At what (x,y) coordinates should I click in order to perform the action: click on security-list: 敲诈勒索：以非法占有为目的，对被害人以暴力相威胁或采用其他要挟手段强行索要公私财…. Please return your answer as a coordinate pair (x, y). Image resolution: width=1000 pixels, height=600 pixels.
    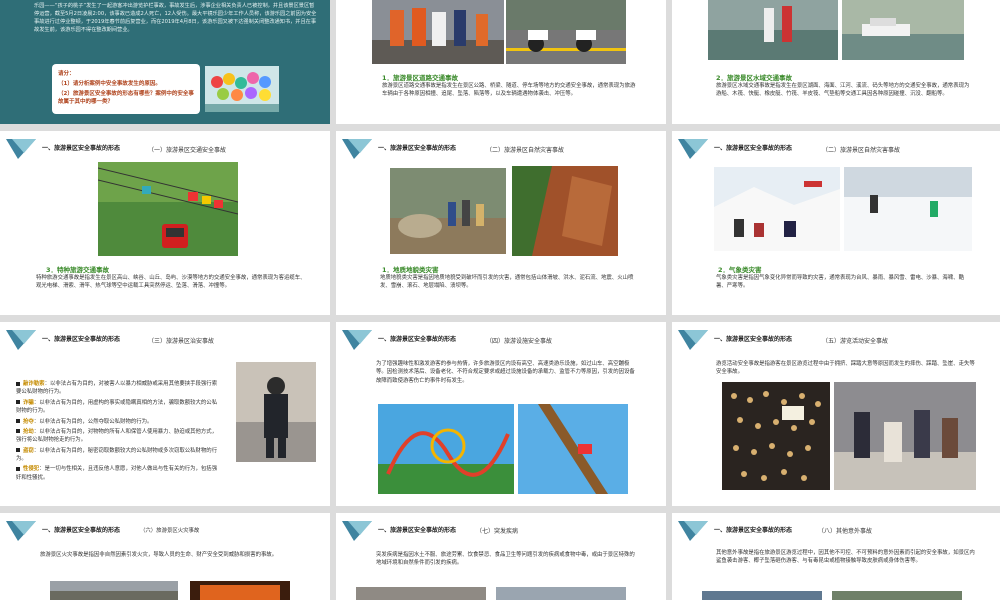
    Looking at the image, I should click on (118, 432).